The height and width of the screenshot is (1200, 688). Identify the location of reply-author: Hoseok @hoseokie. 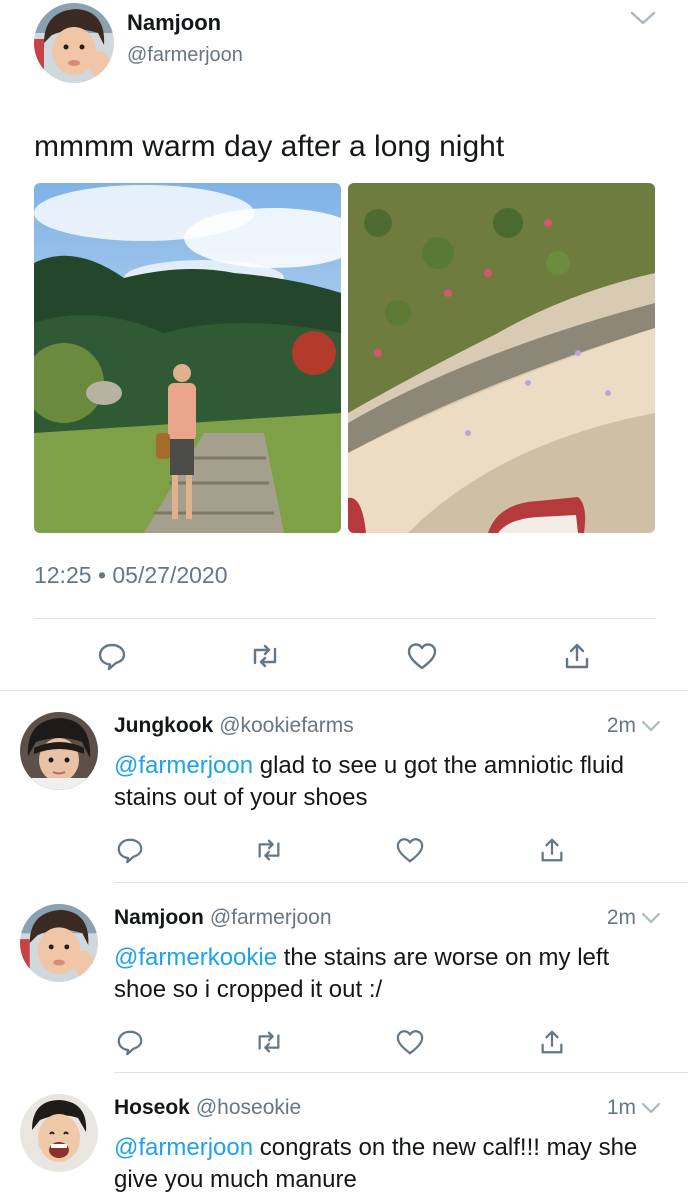
(207, 1108).